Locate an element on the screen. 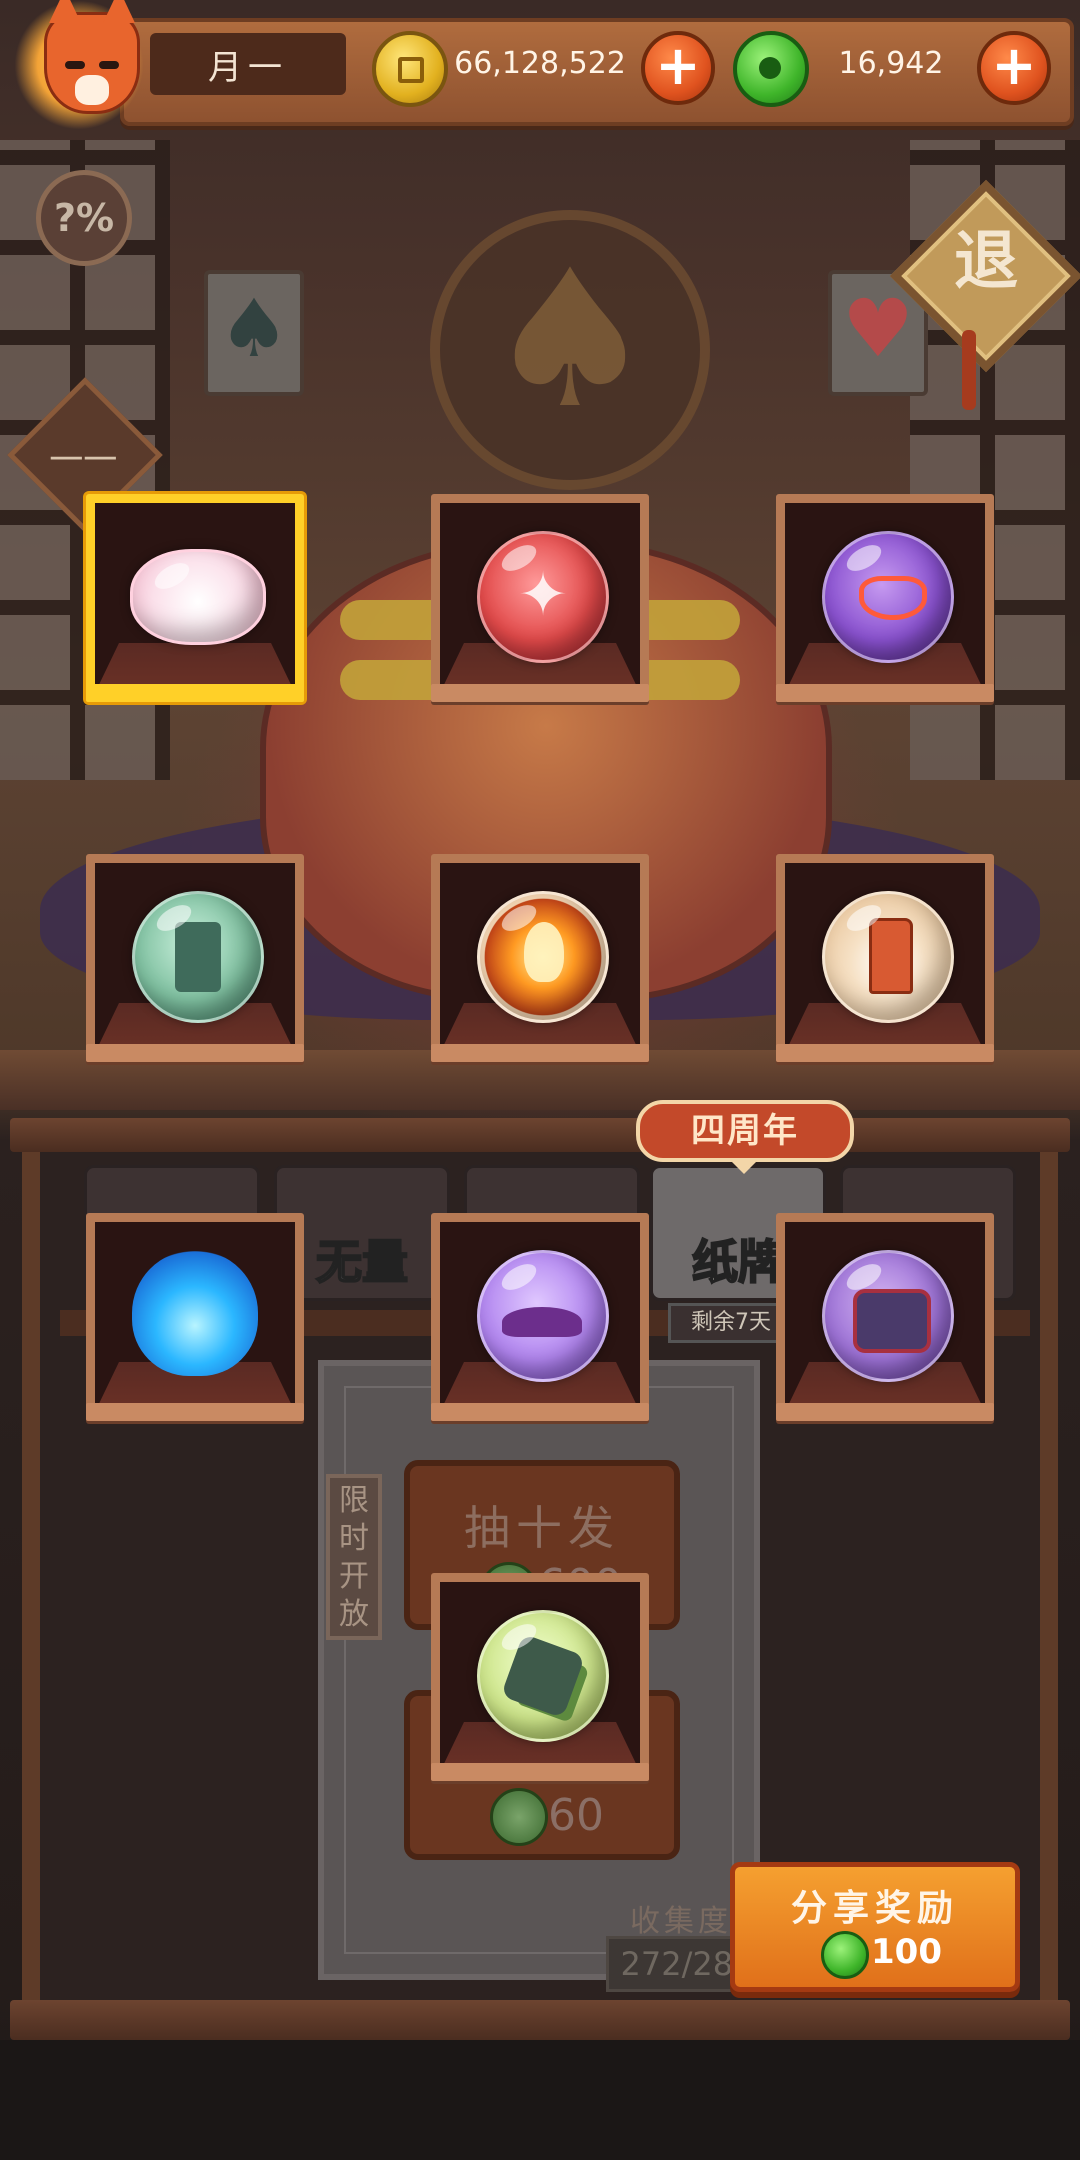 Image resolution: width=1080 pixels, height=2160 pixels. share-reward-button: 分享奖励 100 is located at coordinates (875, 1927).